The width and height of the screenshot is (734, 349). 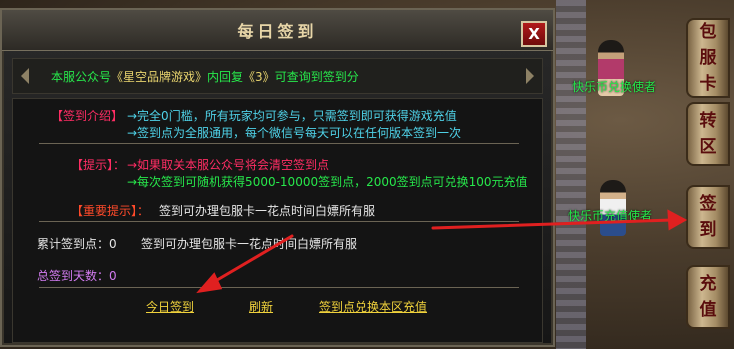 I want to click on annotation-arrow-tab-head, so click(x=677, y=220).